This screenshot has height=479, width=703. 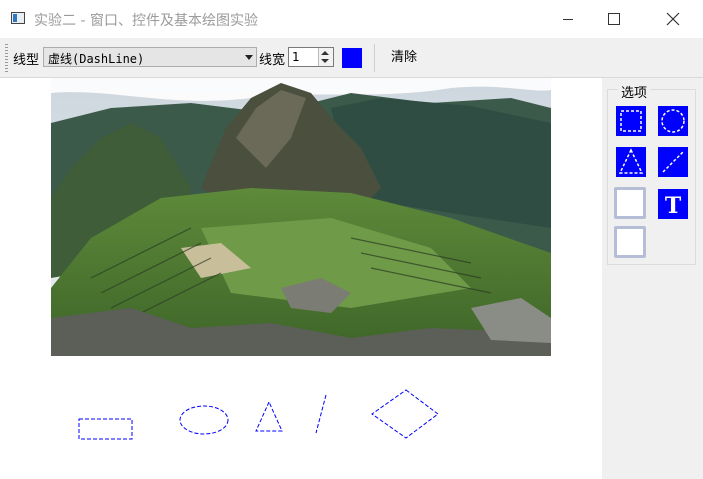 What do you see at coordinates (325, 57) in the screenshot?
I see `spin-buttons` at bounding box center [325, 57].